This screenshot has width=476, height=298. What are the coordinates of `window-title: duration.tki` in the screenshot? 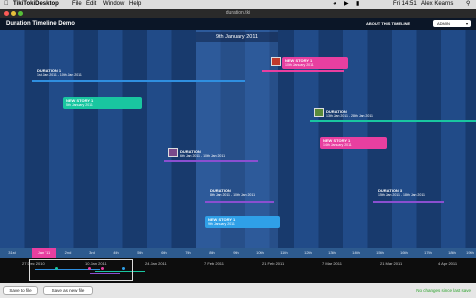 It's located at (238, 13).